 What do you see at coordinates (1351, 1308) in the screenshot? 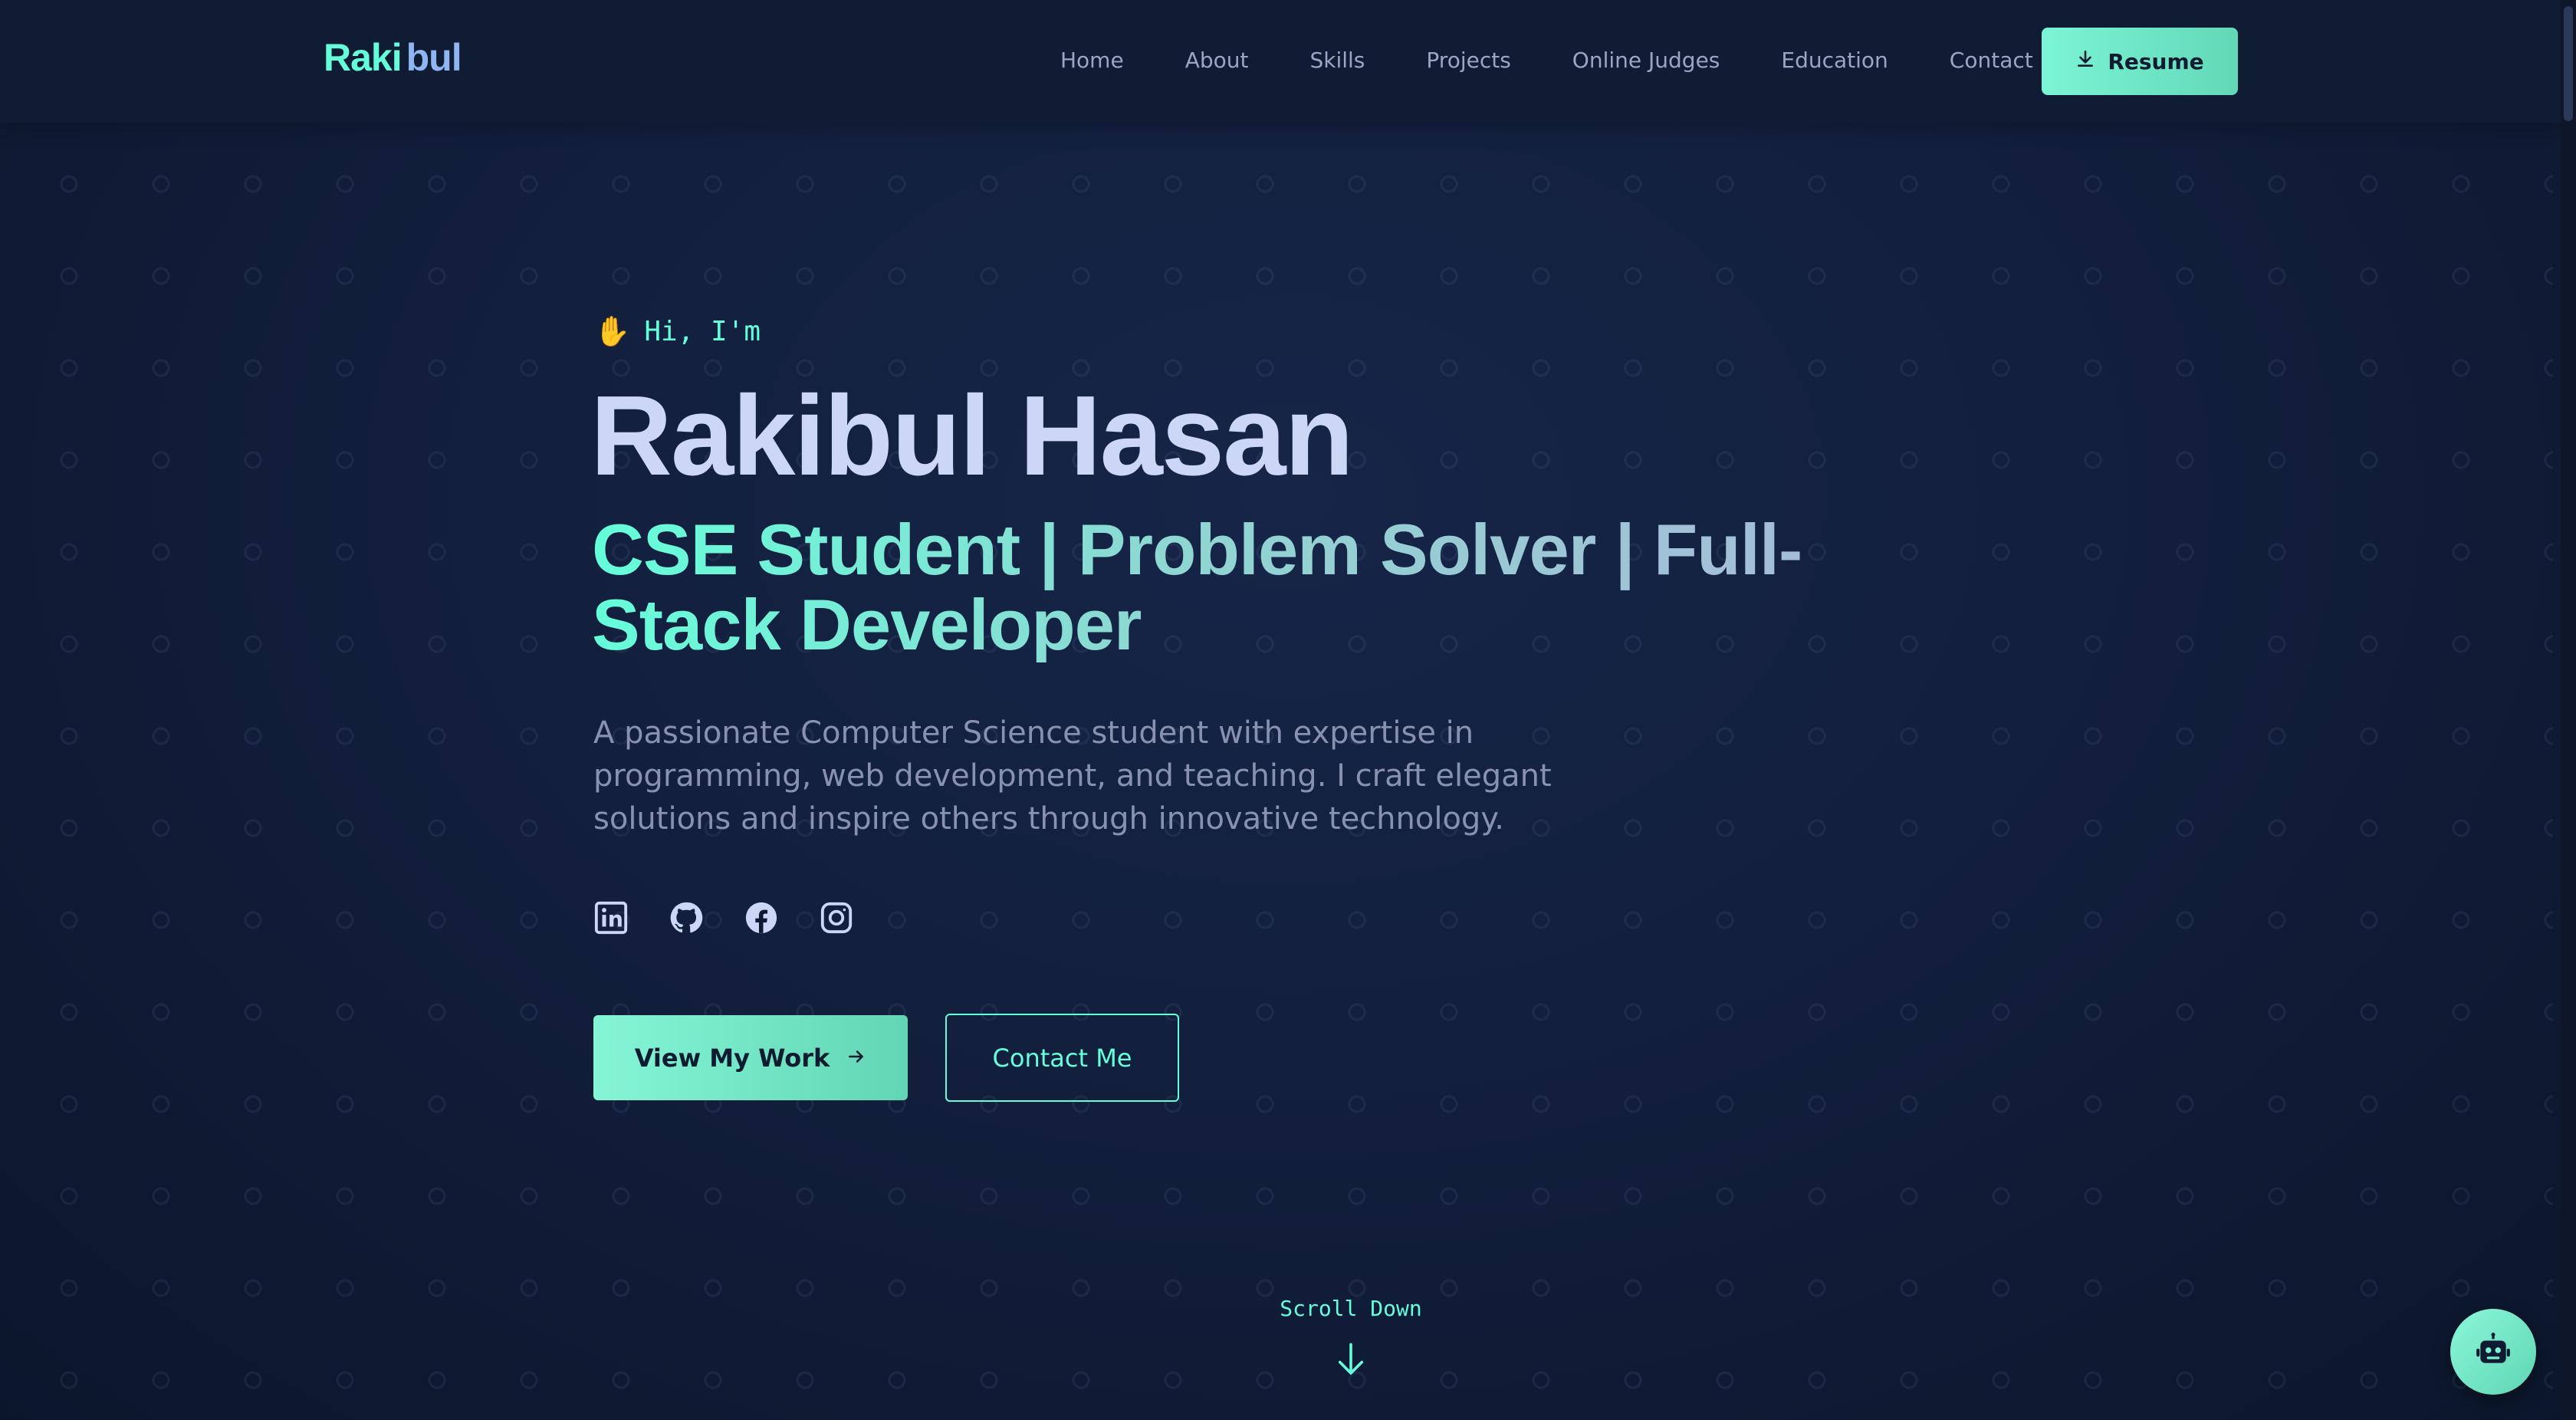
I see `scroll-down-label: Scroll Down` at bounding box center [1351, 1308].